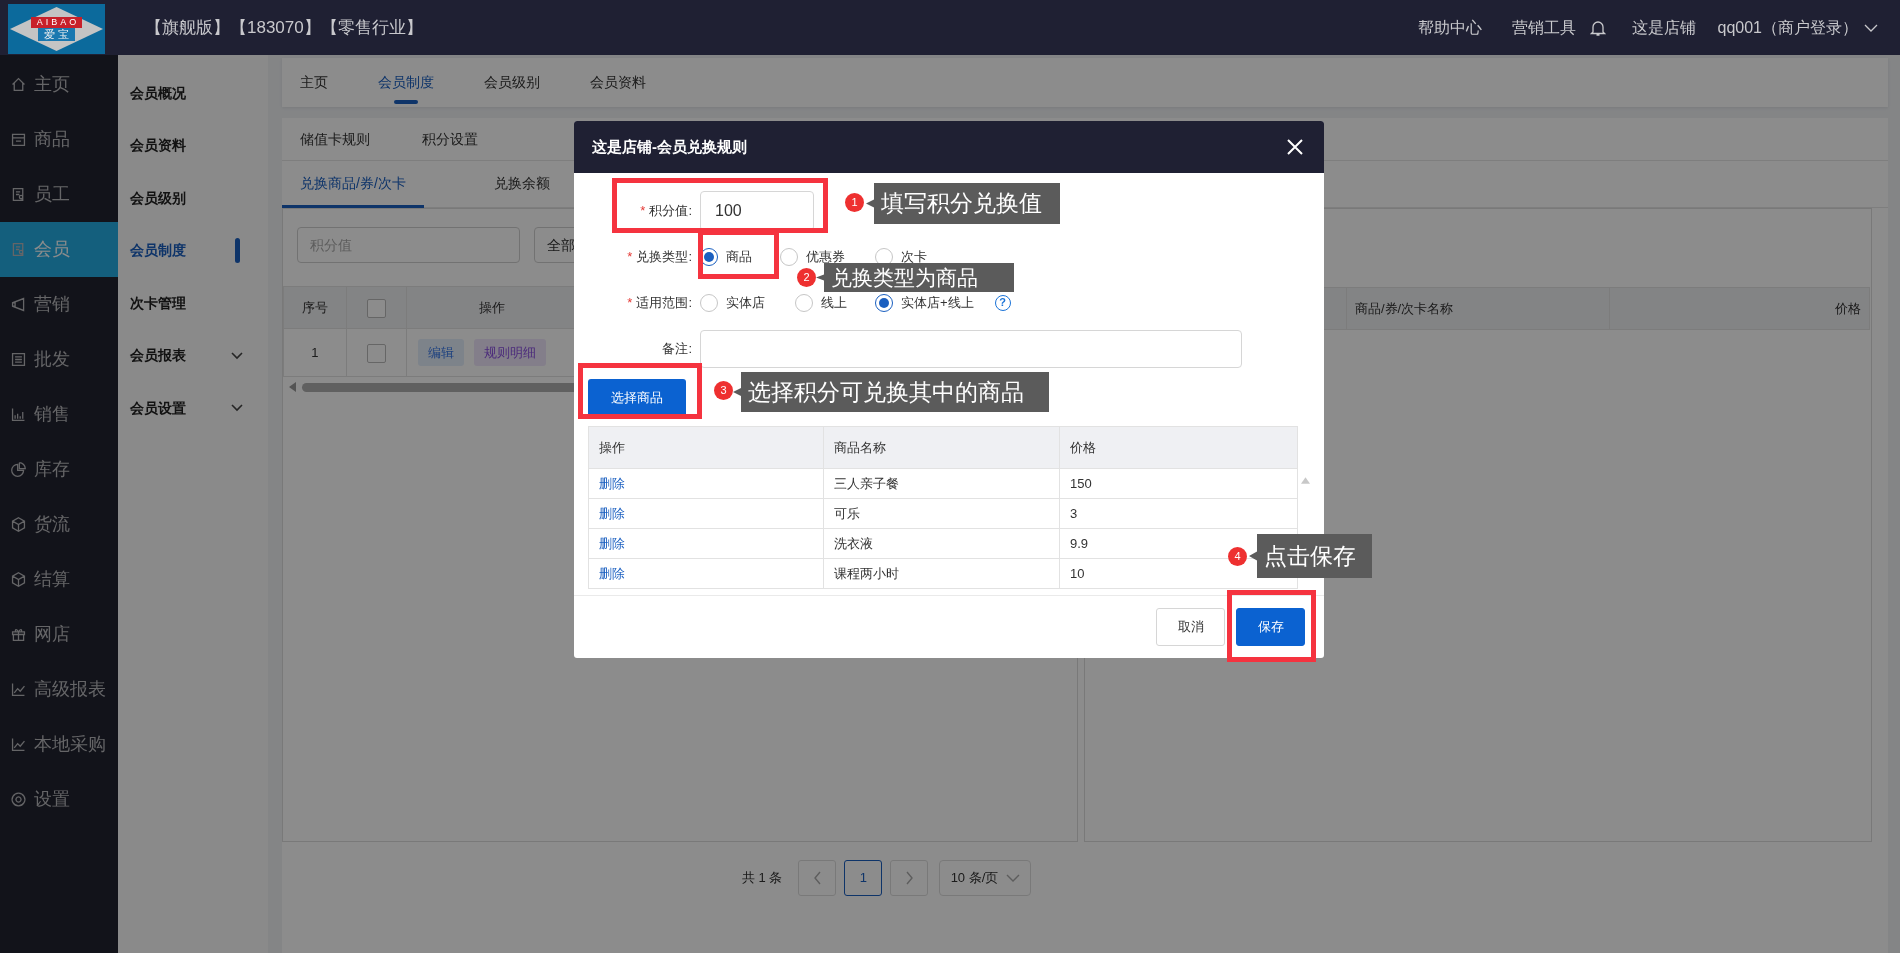 The height and width of the screenshot is (953, 1900). What do you see at coordinates (618, 82) in the screenshot?
I see `tab: 会员资料` at bounding box center [618, 82].